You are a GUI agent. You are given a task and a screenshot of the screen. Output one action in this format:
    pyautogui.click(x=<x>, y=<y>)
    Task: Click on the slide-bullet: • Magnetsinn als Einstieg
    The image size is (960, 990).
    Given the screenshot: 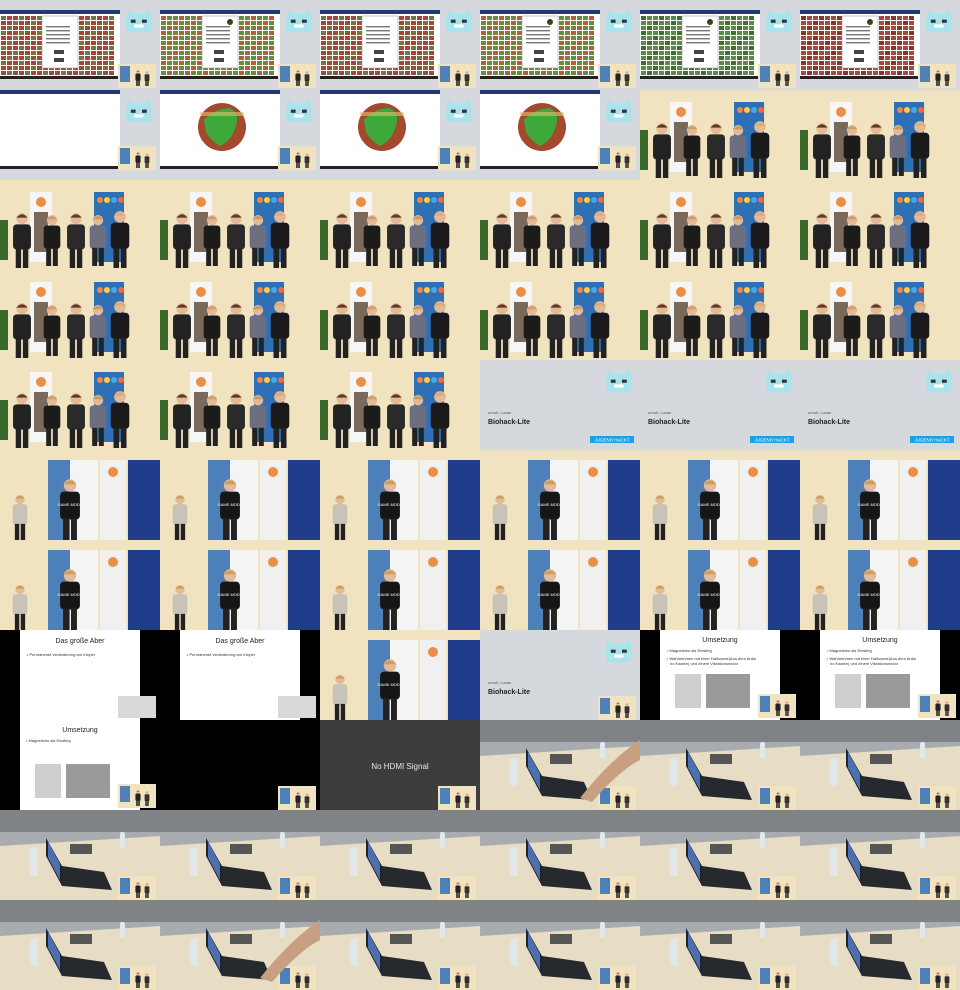 What is the action you would take?
    pyautogui.click(x=849, y=650)
    